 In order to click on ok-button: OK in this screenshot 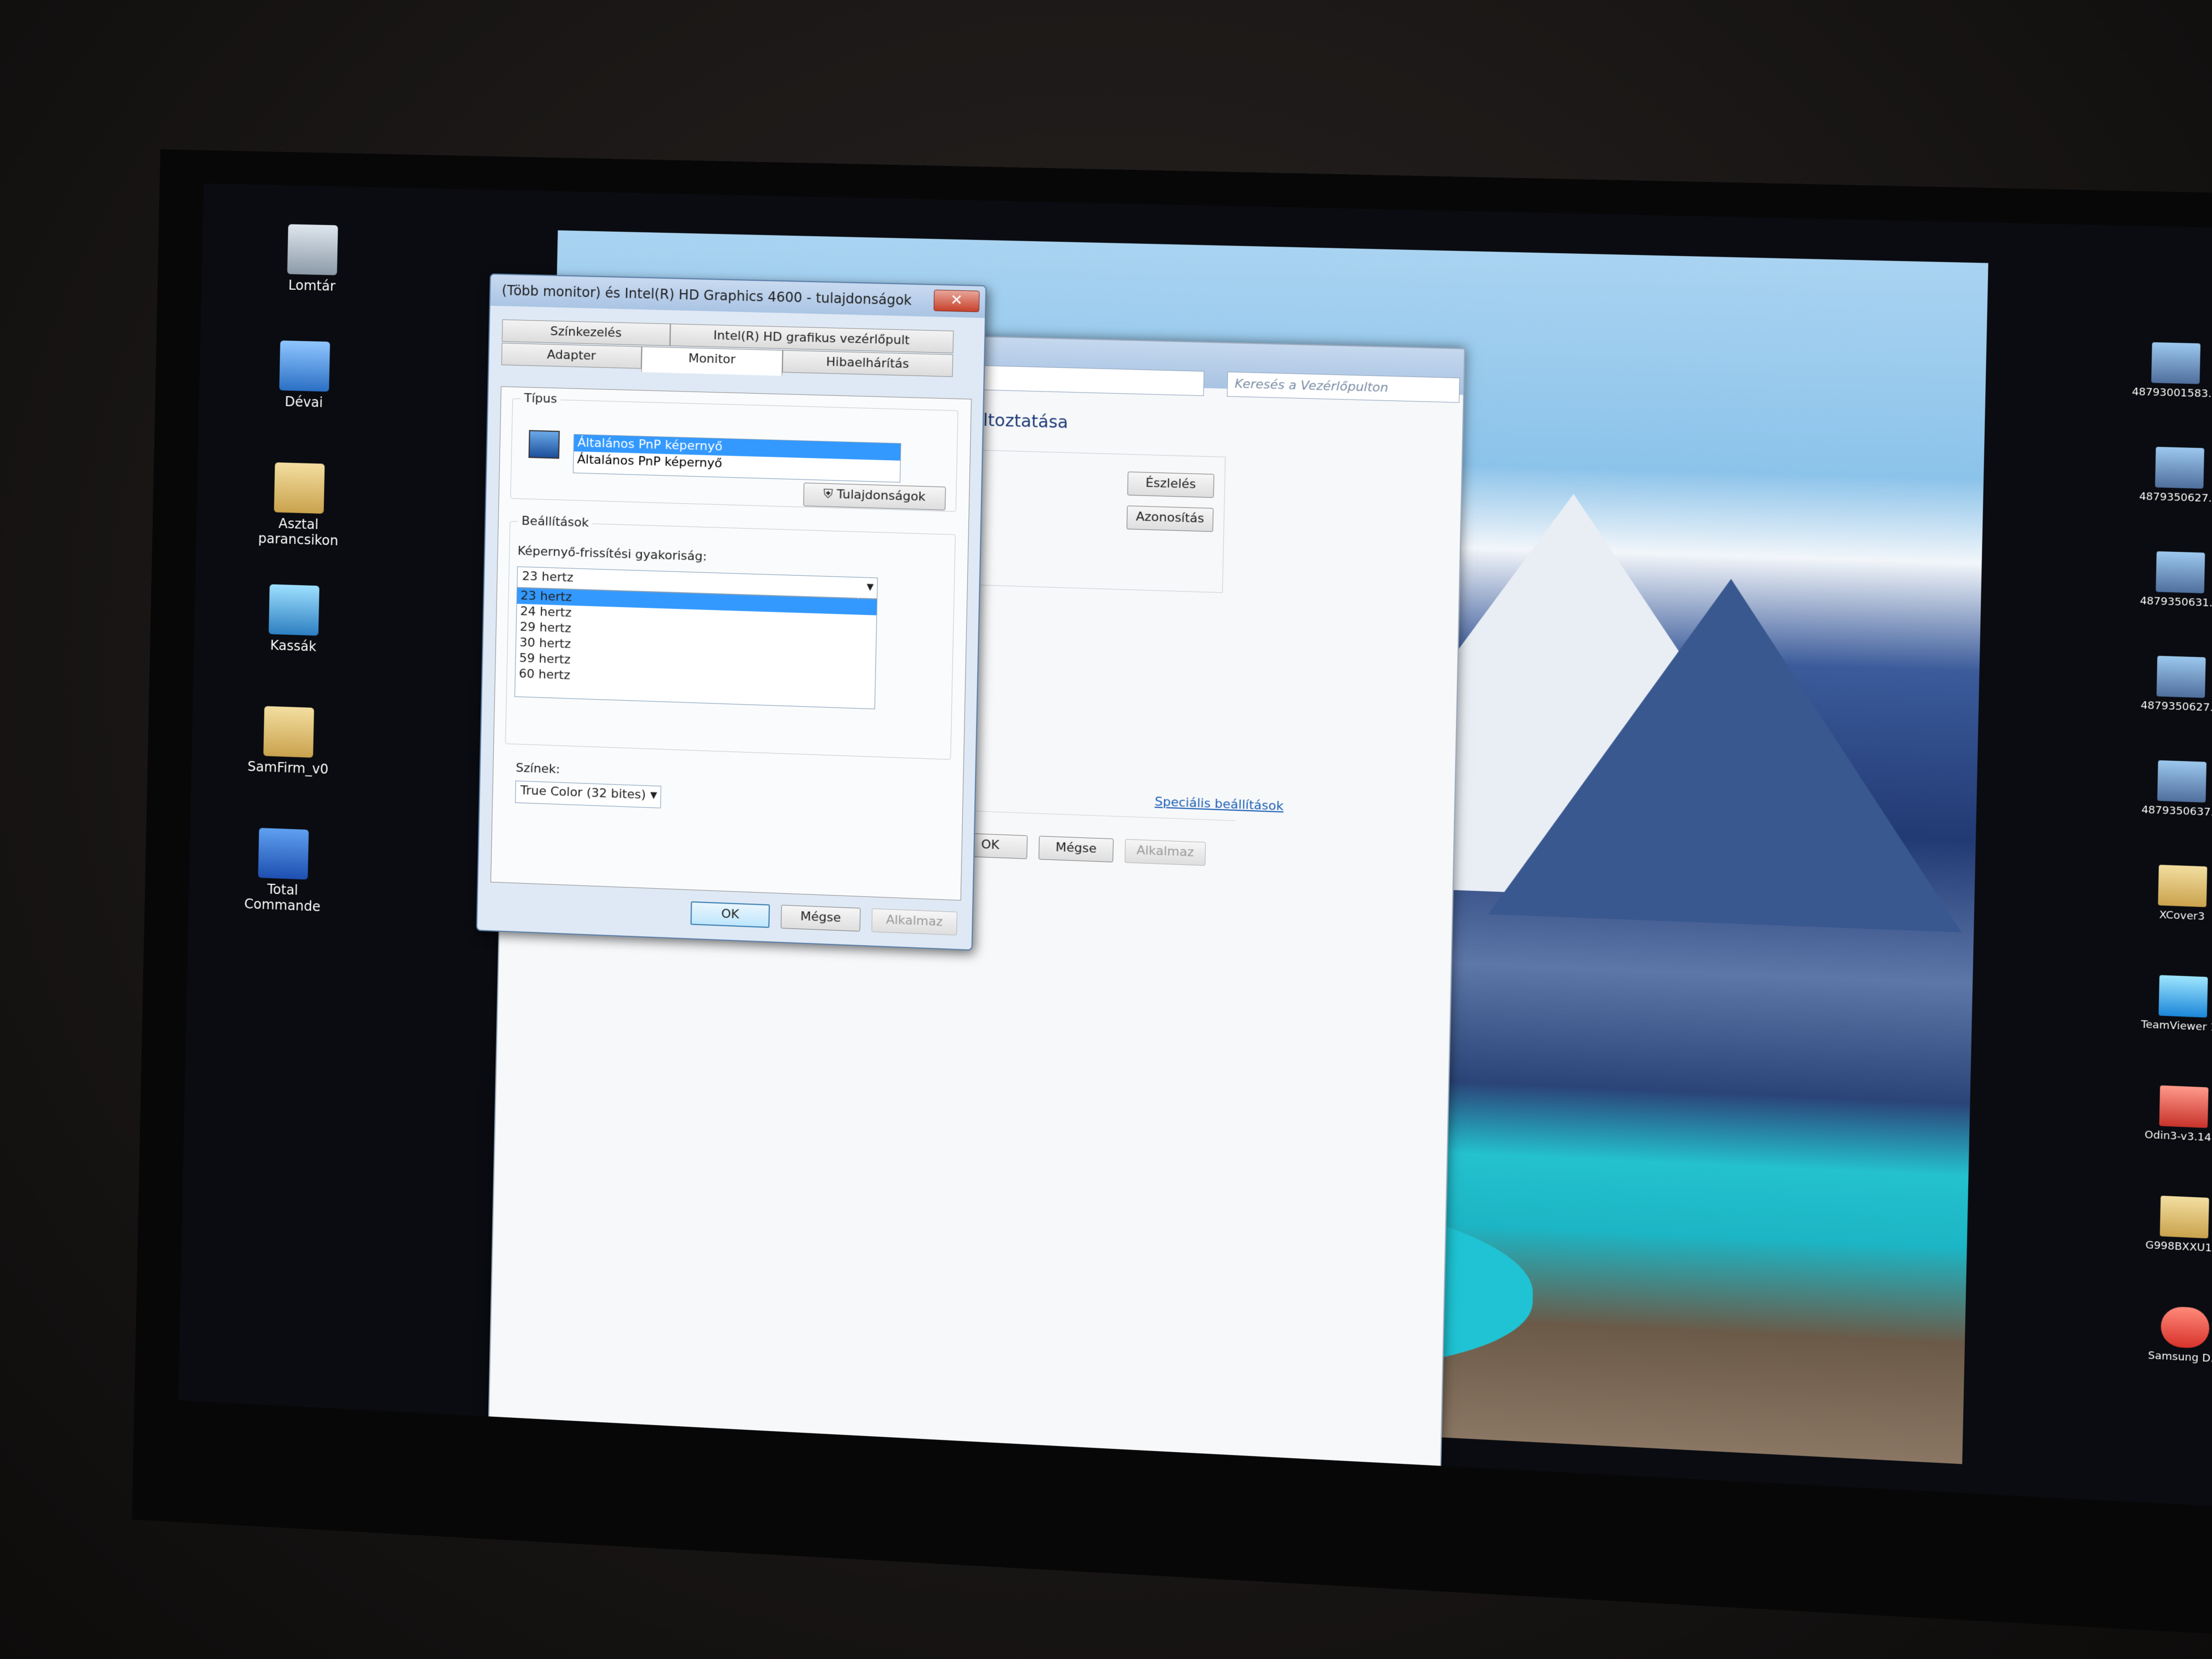, I will do `click(730, 915)`.